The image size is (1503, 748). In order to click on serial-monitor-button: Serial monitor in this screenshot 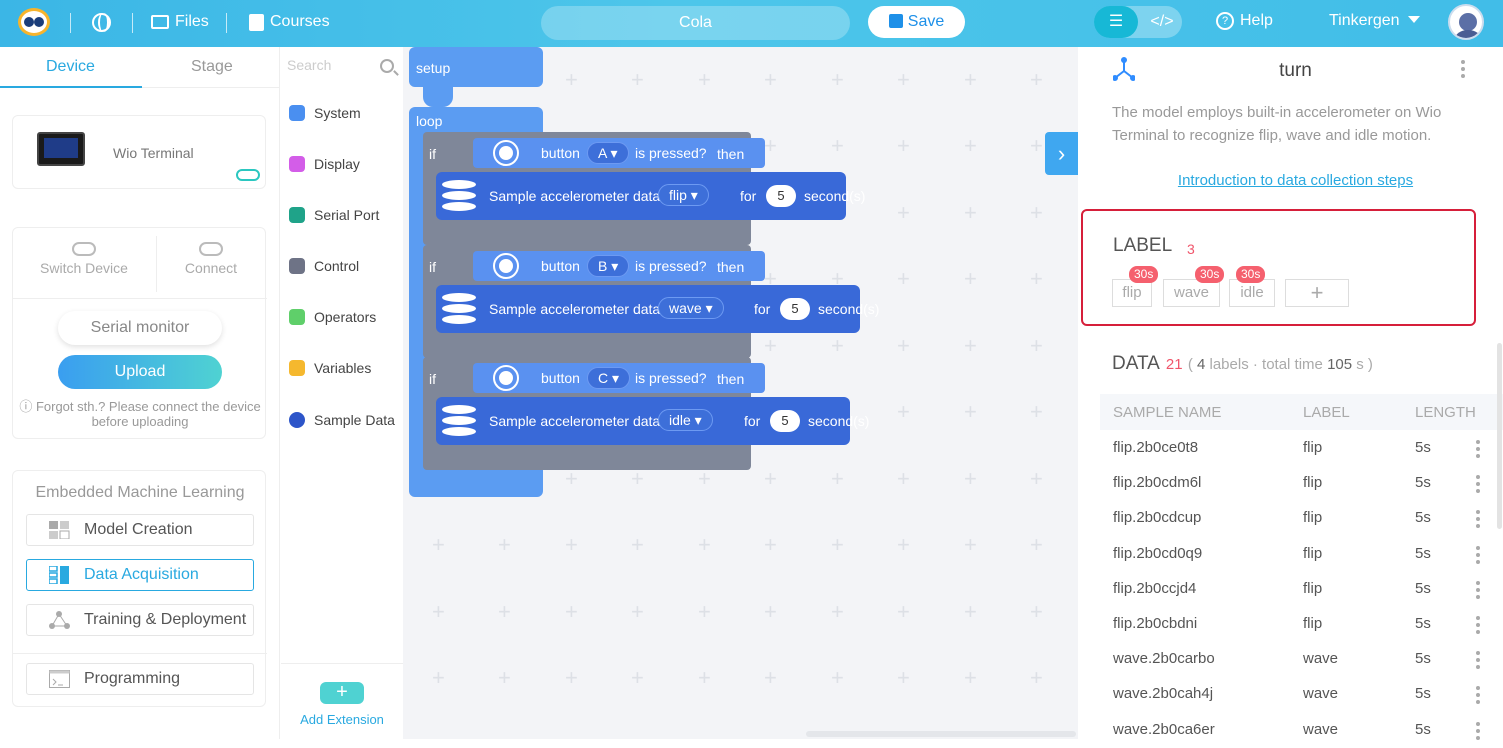, I will do `click(140, 328)`.